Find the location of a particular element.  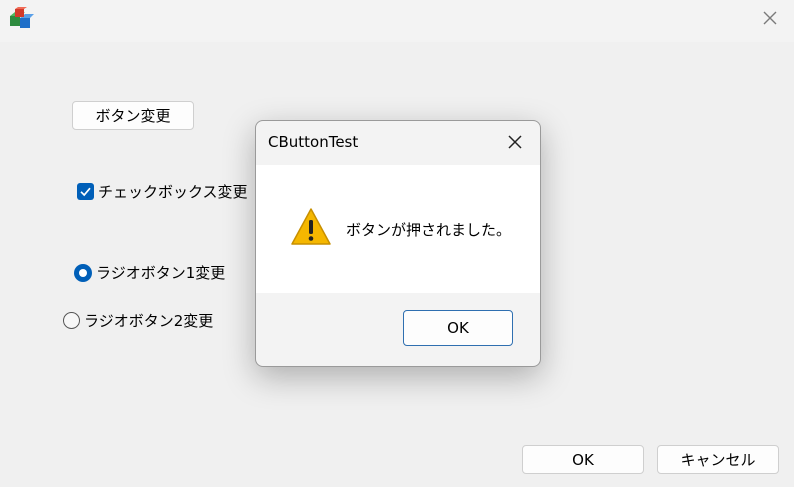

checkbox-label: チェックボックス変更 is located at coordinates (173, 192).